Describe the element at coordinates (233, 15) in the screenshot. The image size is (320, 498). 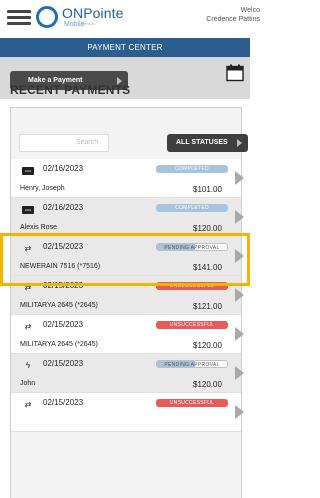
I see `user-greeting: Welco Credence Pattins` at that location.